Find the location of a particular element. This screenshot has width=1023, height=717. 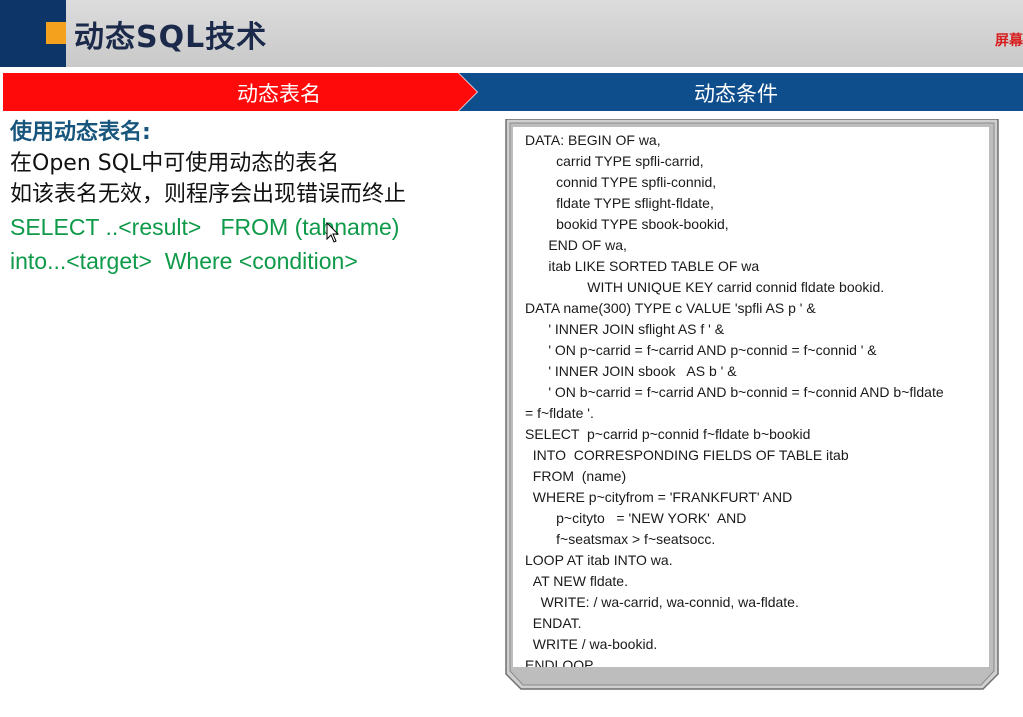

code-line: ' INNER JOIN sflight AS f ' & is located at coordinates (625, 329).